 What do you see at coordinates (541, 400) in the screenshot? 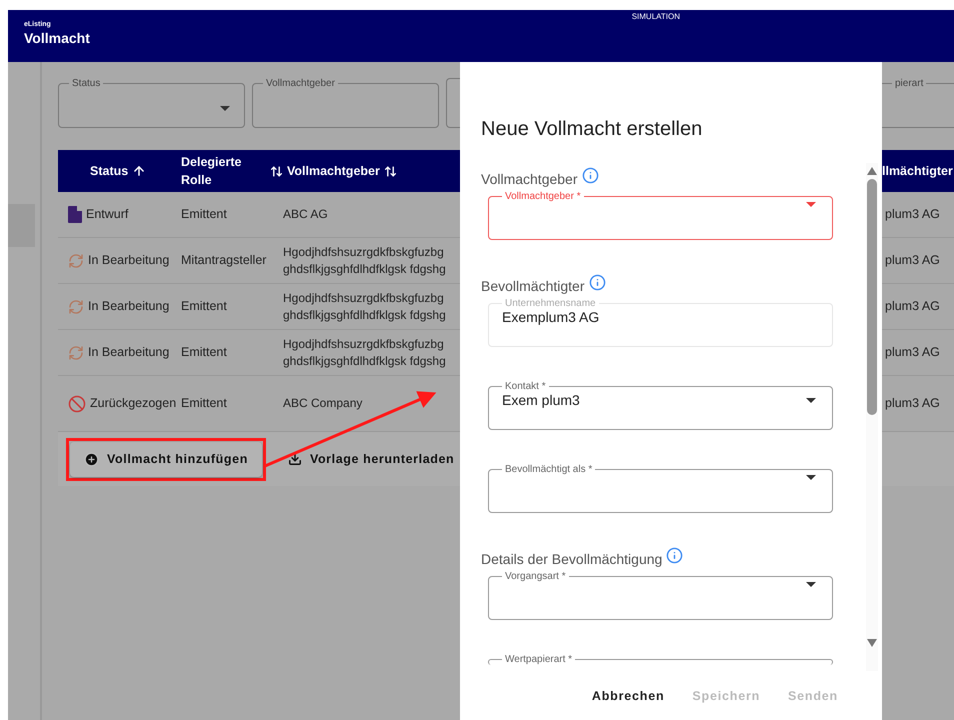
I see `field-value: Exem plum3` at bounding box center [541, 400].